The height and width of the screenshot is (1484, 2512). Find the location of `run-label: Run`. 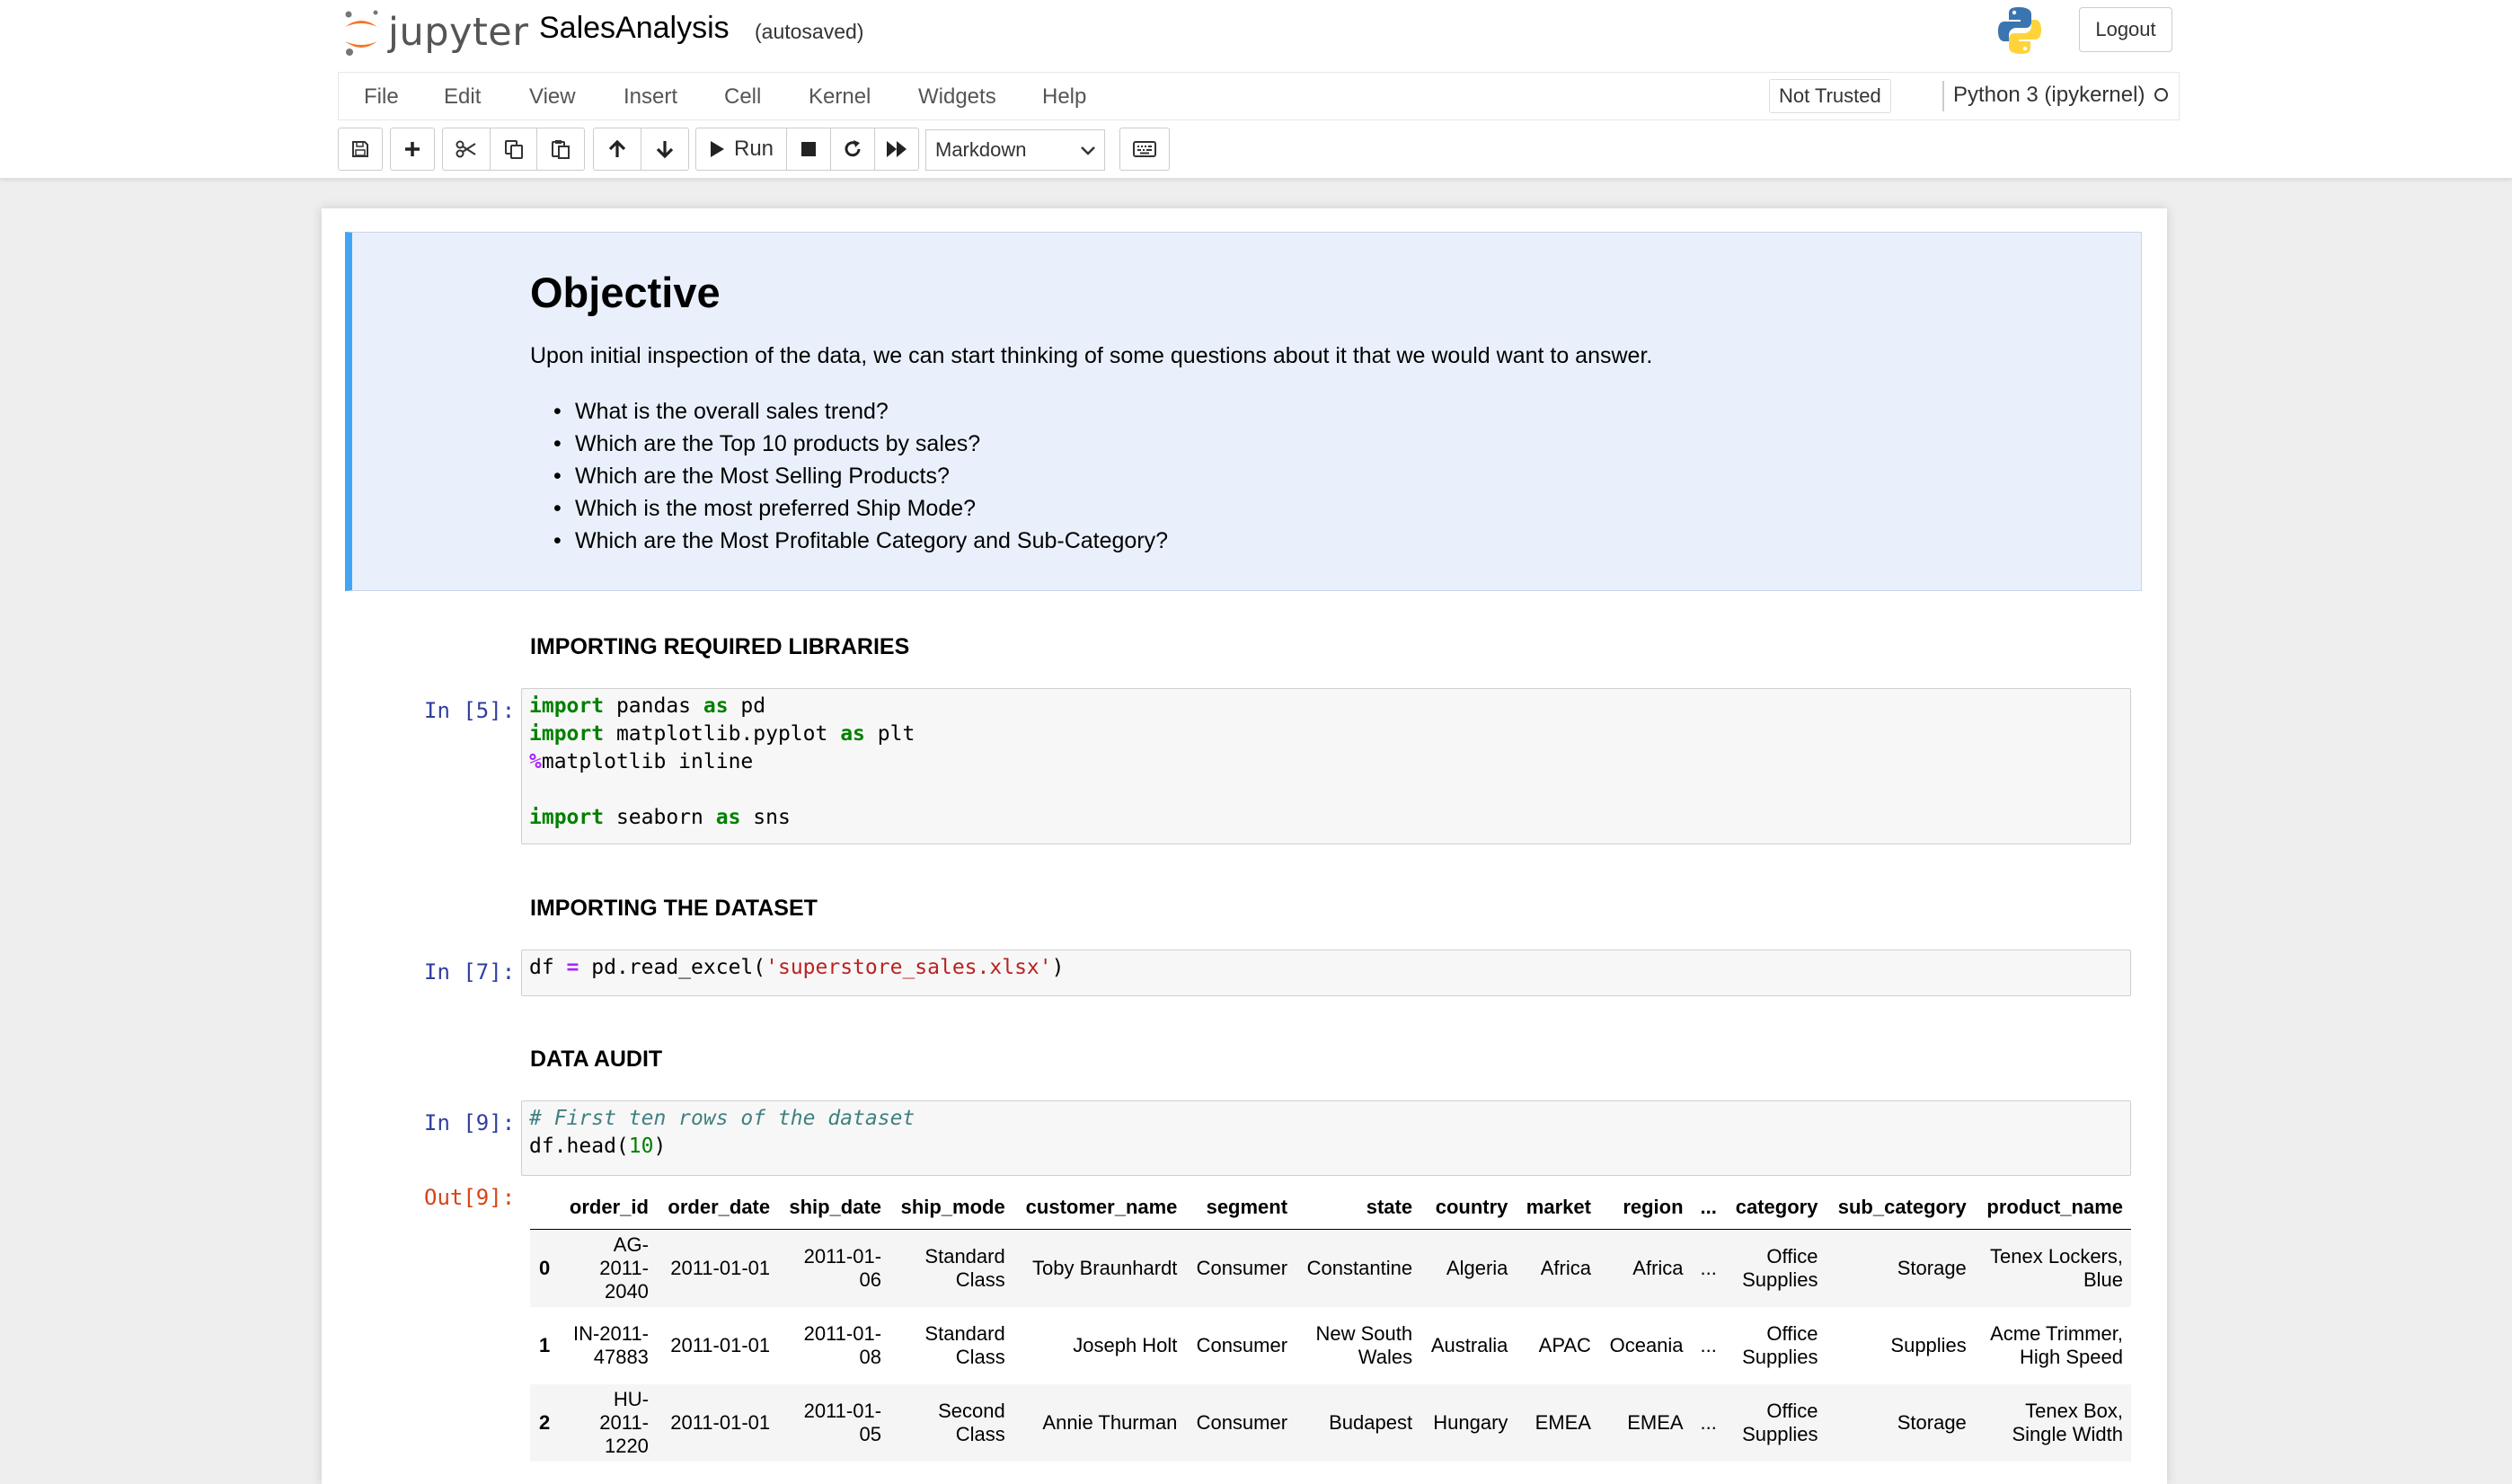

run-label: Run is located at coordinates (753, 149).